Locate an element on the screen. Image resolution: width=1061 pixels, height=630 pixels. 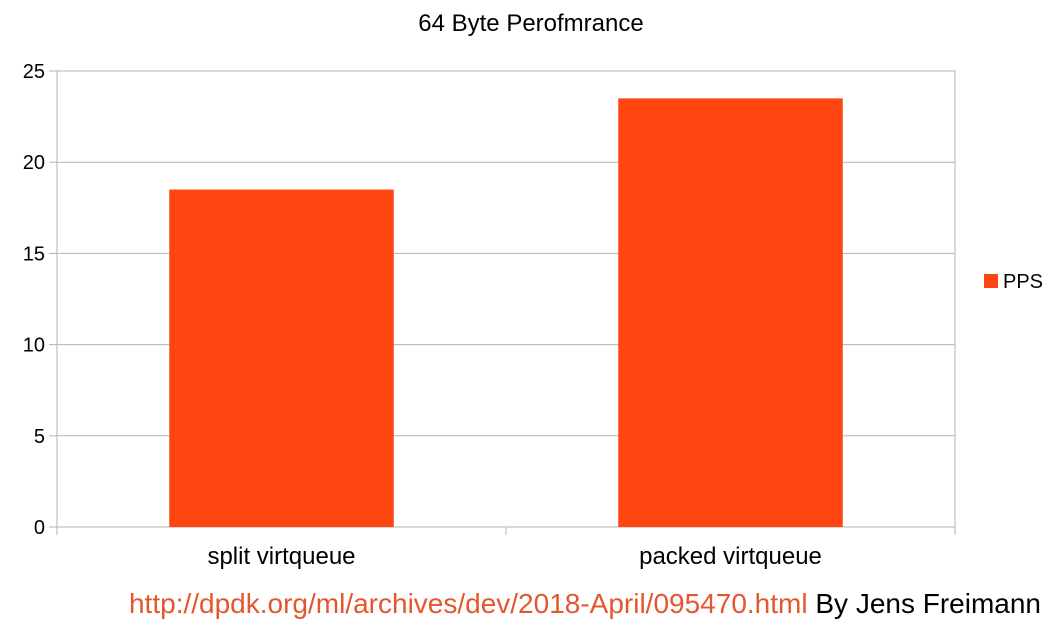
y-tick-label: 15 is located at coordinates (34, 254).